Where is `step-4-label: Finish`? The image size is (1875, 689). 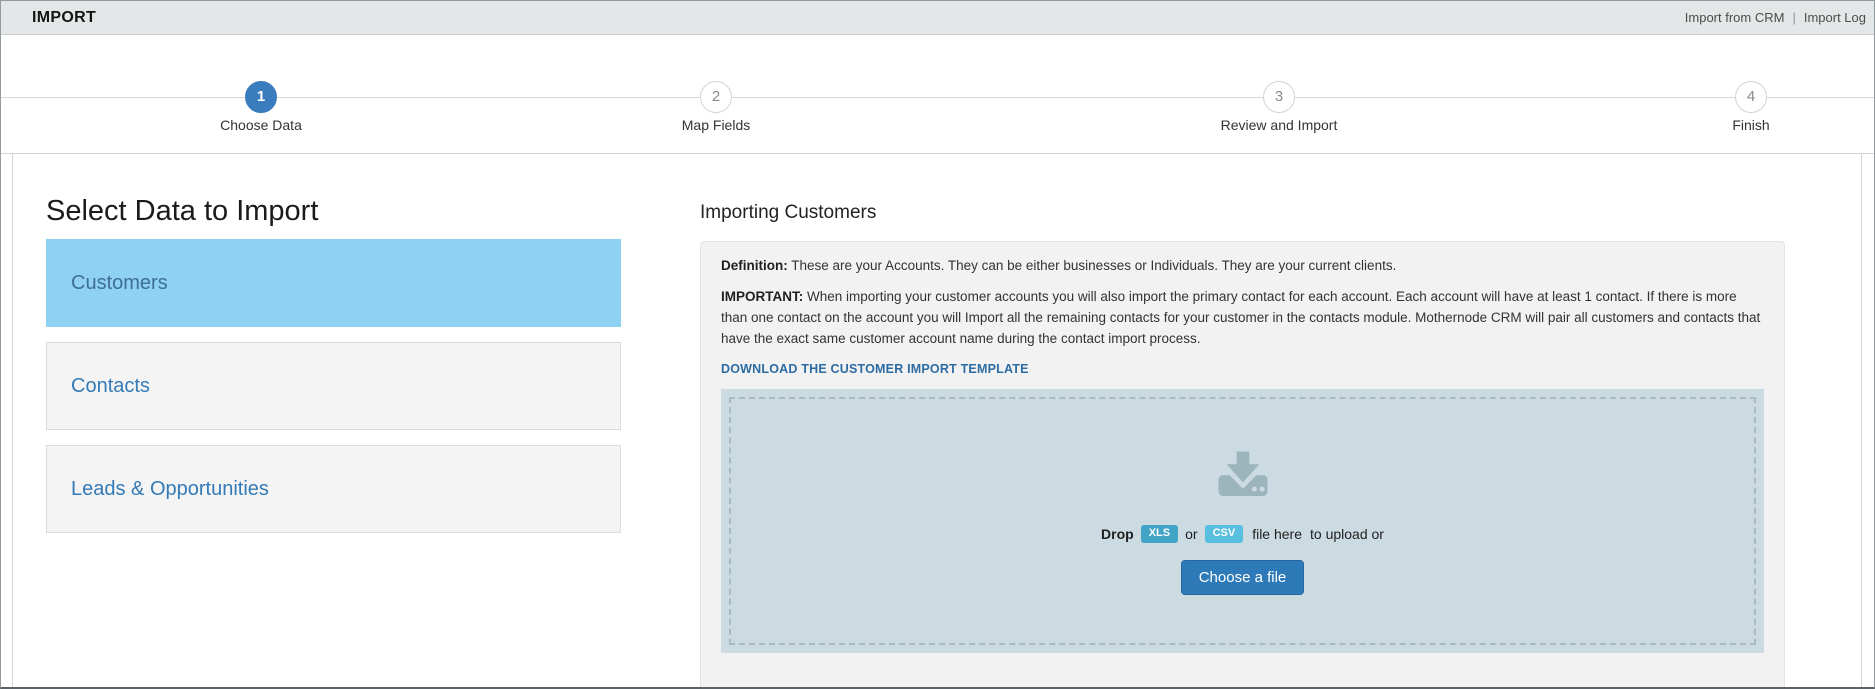
step-4-label: Finish is located at coordinates (1751, 125).